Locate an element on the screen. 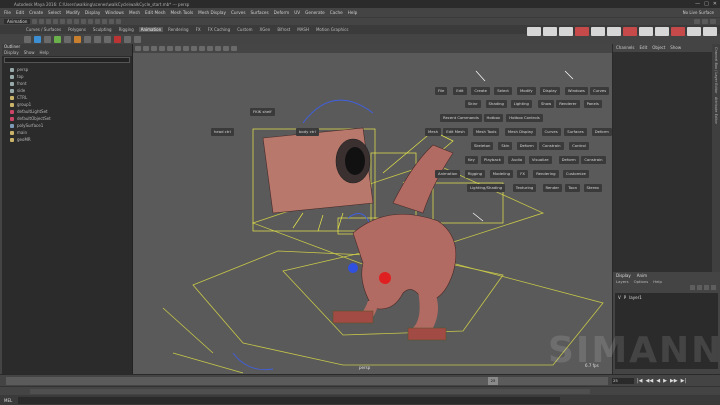 Image resolution: width=720 pixels, height=405 pixels. hotbox-item-hotbox: Hotbox is located at coordinates (493, 118).